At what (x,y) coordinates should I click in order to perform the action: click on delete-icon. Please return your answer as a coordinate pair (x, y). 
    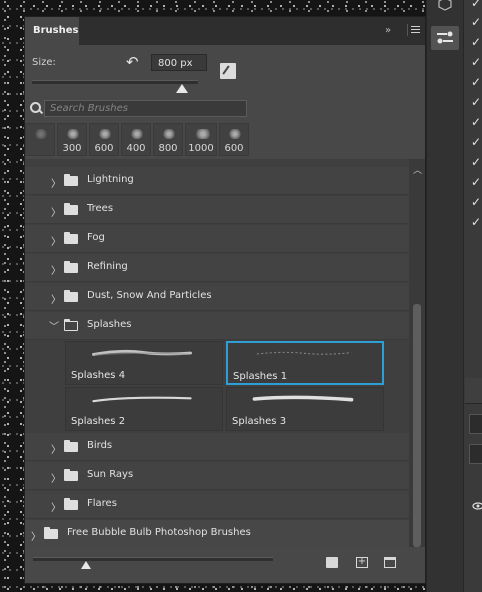
    Looking at the image, I should click on (390, 562).